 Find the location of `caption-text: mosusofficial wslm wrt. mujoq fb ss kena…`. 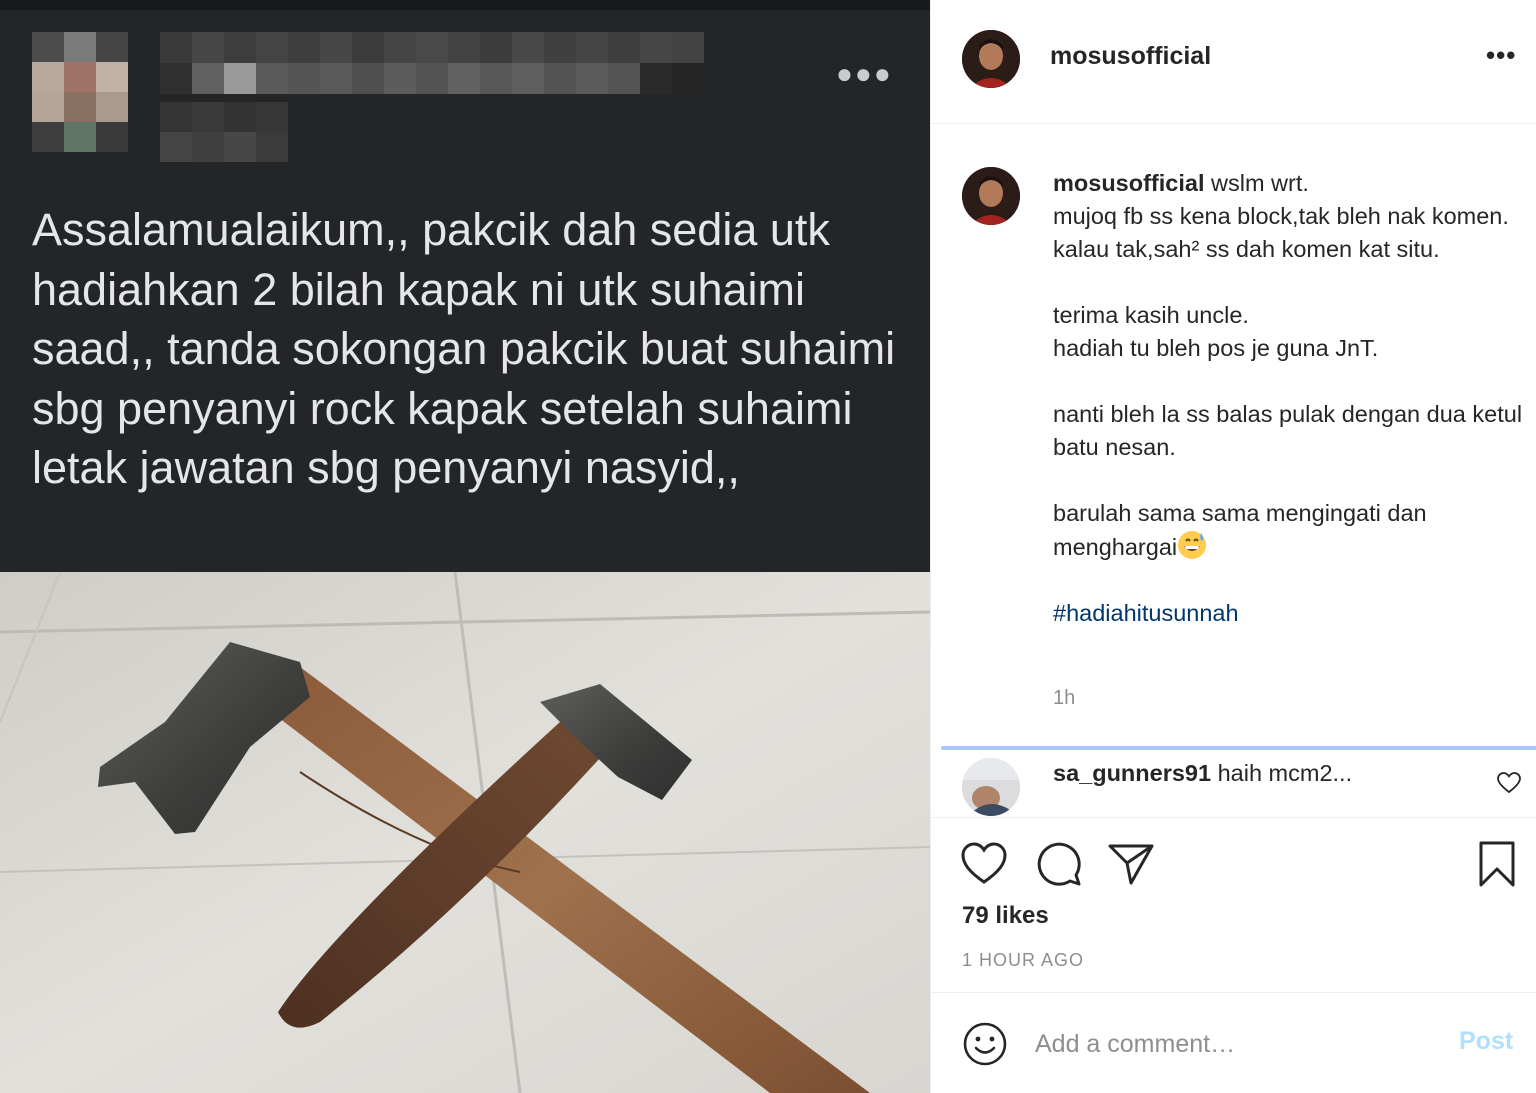

caption-text: mosusofficial wslm wrt. mujoq fb ss kena… is located at coordinates (1288, 398).